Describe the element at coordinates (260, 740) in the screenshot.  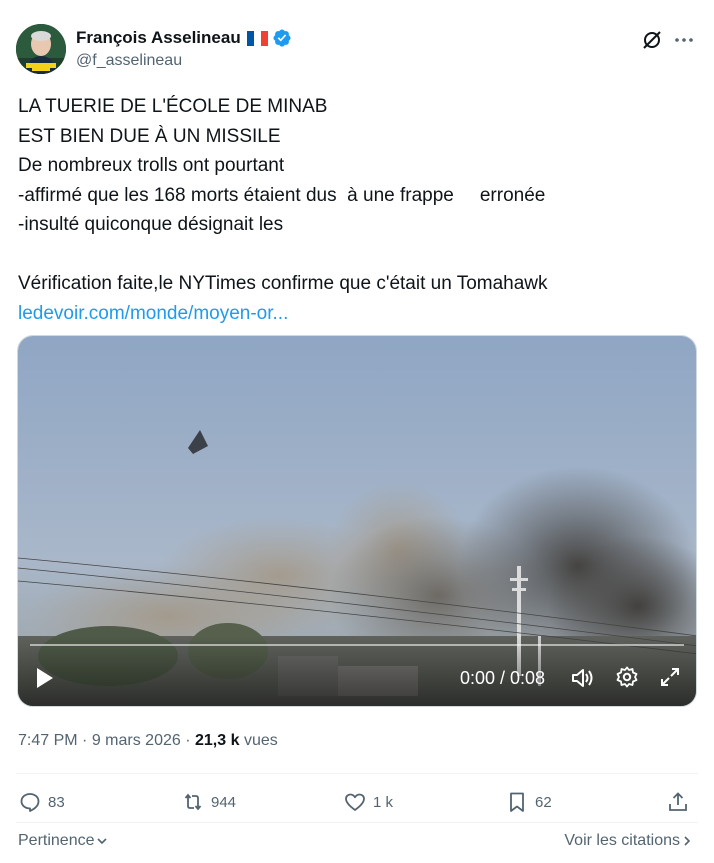
I see `views-label: vues` at that location.